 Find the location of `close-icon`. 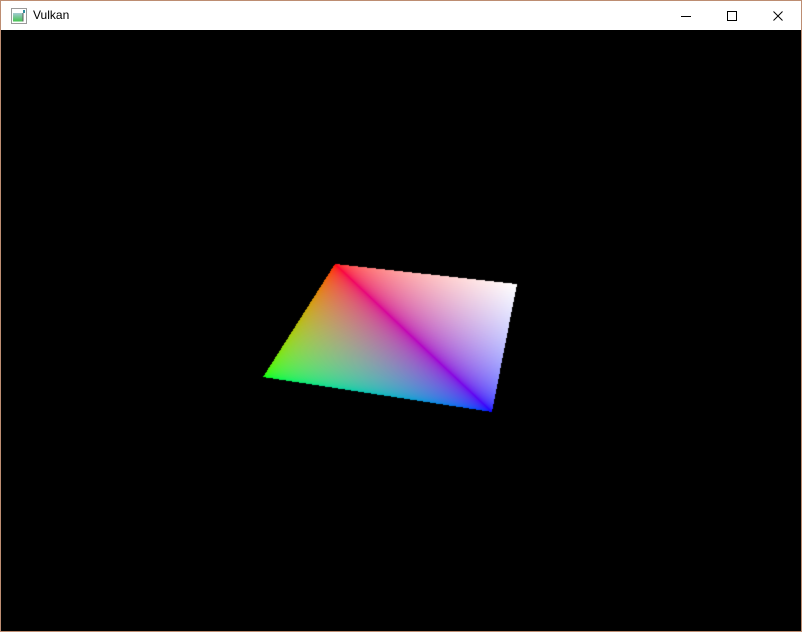

close-icon is located at coordinates (778, 15).